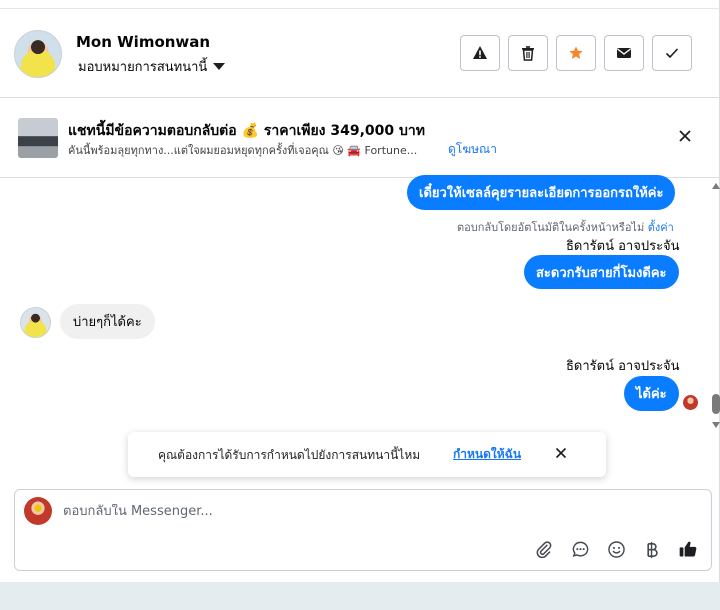 This screenshot has height=610, width=720. I want to click on chat-bubble-icon, so click(580, 549).